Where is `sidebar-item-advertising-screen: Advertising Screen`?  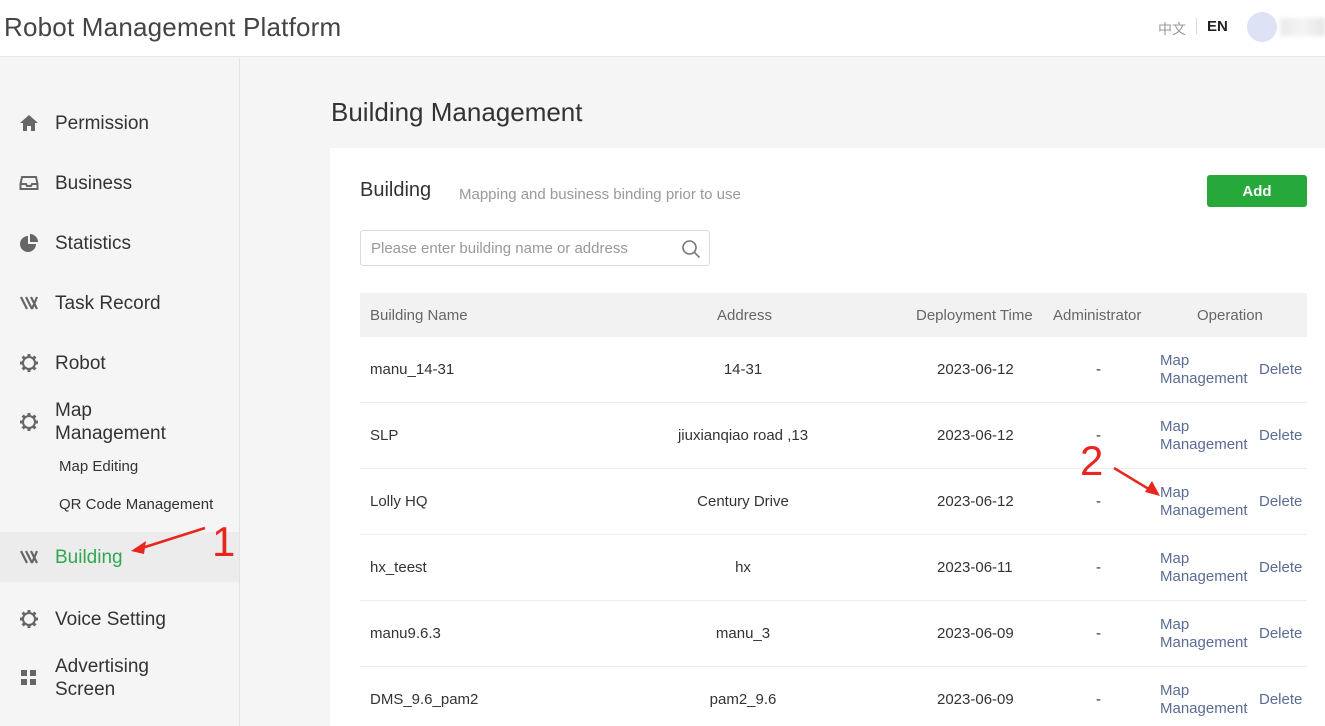 sidebar-item-advertising-screen: Advertising Screen is located at coordinates (119, 678).